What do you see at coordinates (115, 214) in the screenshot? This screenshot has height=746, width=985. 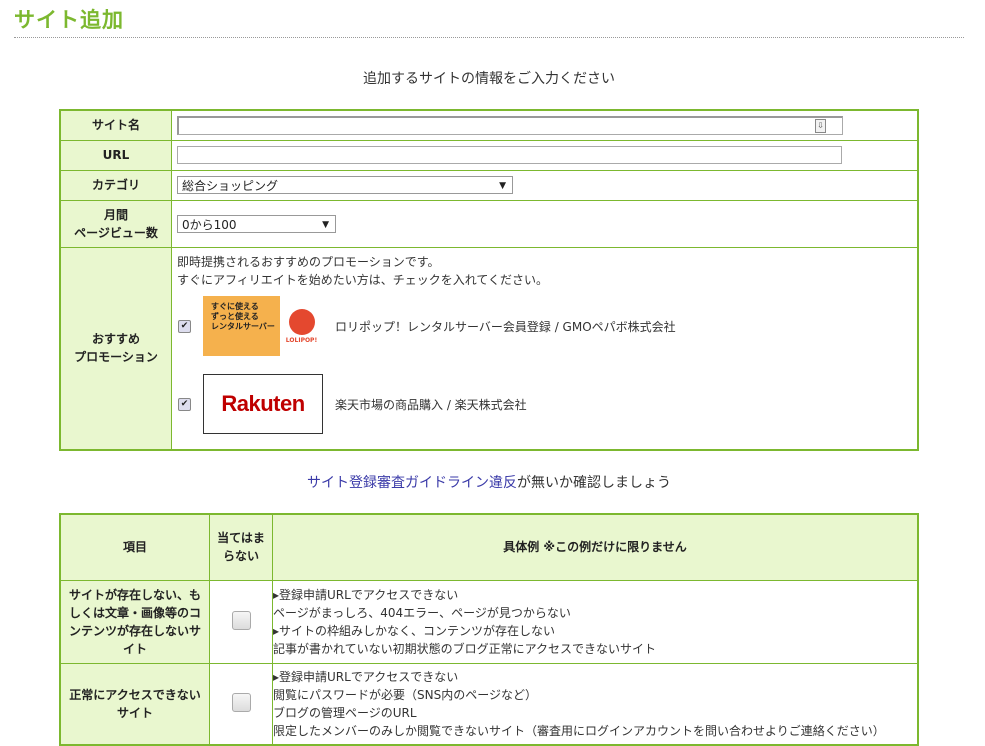 I see `pageview-label-line1: 月間` at bounding box center [115, 214].